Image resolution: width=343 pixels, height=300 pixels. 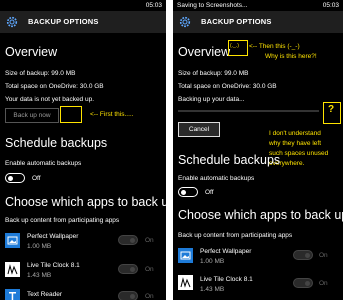 What do you see at coordinates (32, 115) in the screenshot?
I see `back-up-now-button: Back up now` at bounding box center [32, 115].